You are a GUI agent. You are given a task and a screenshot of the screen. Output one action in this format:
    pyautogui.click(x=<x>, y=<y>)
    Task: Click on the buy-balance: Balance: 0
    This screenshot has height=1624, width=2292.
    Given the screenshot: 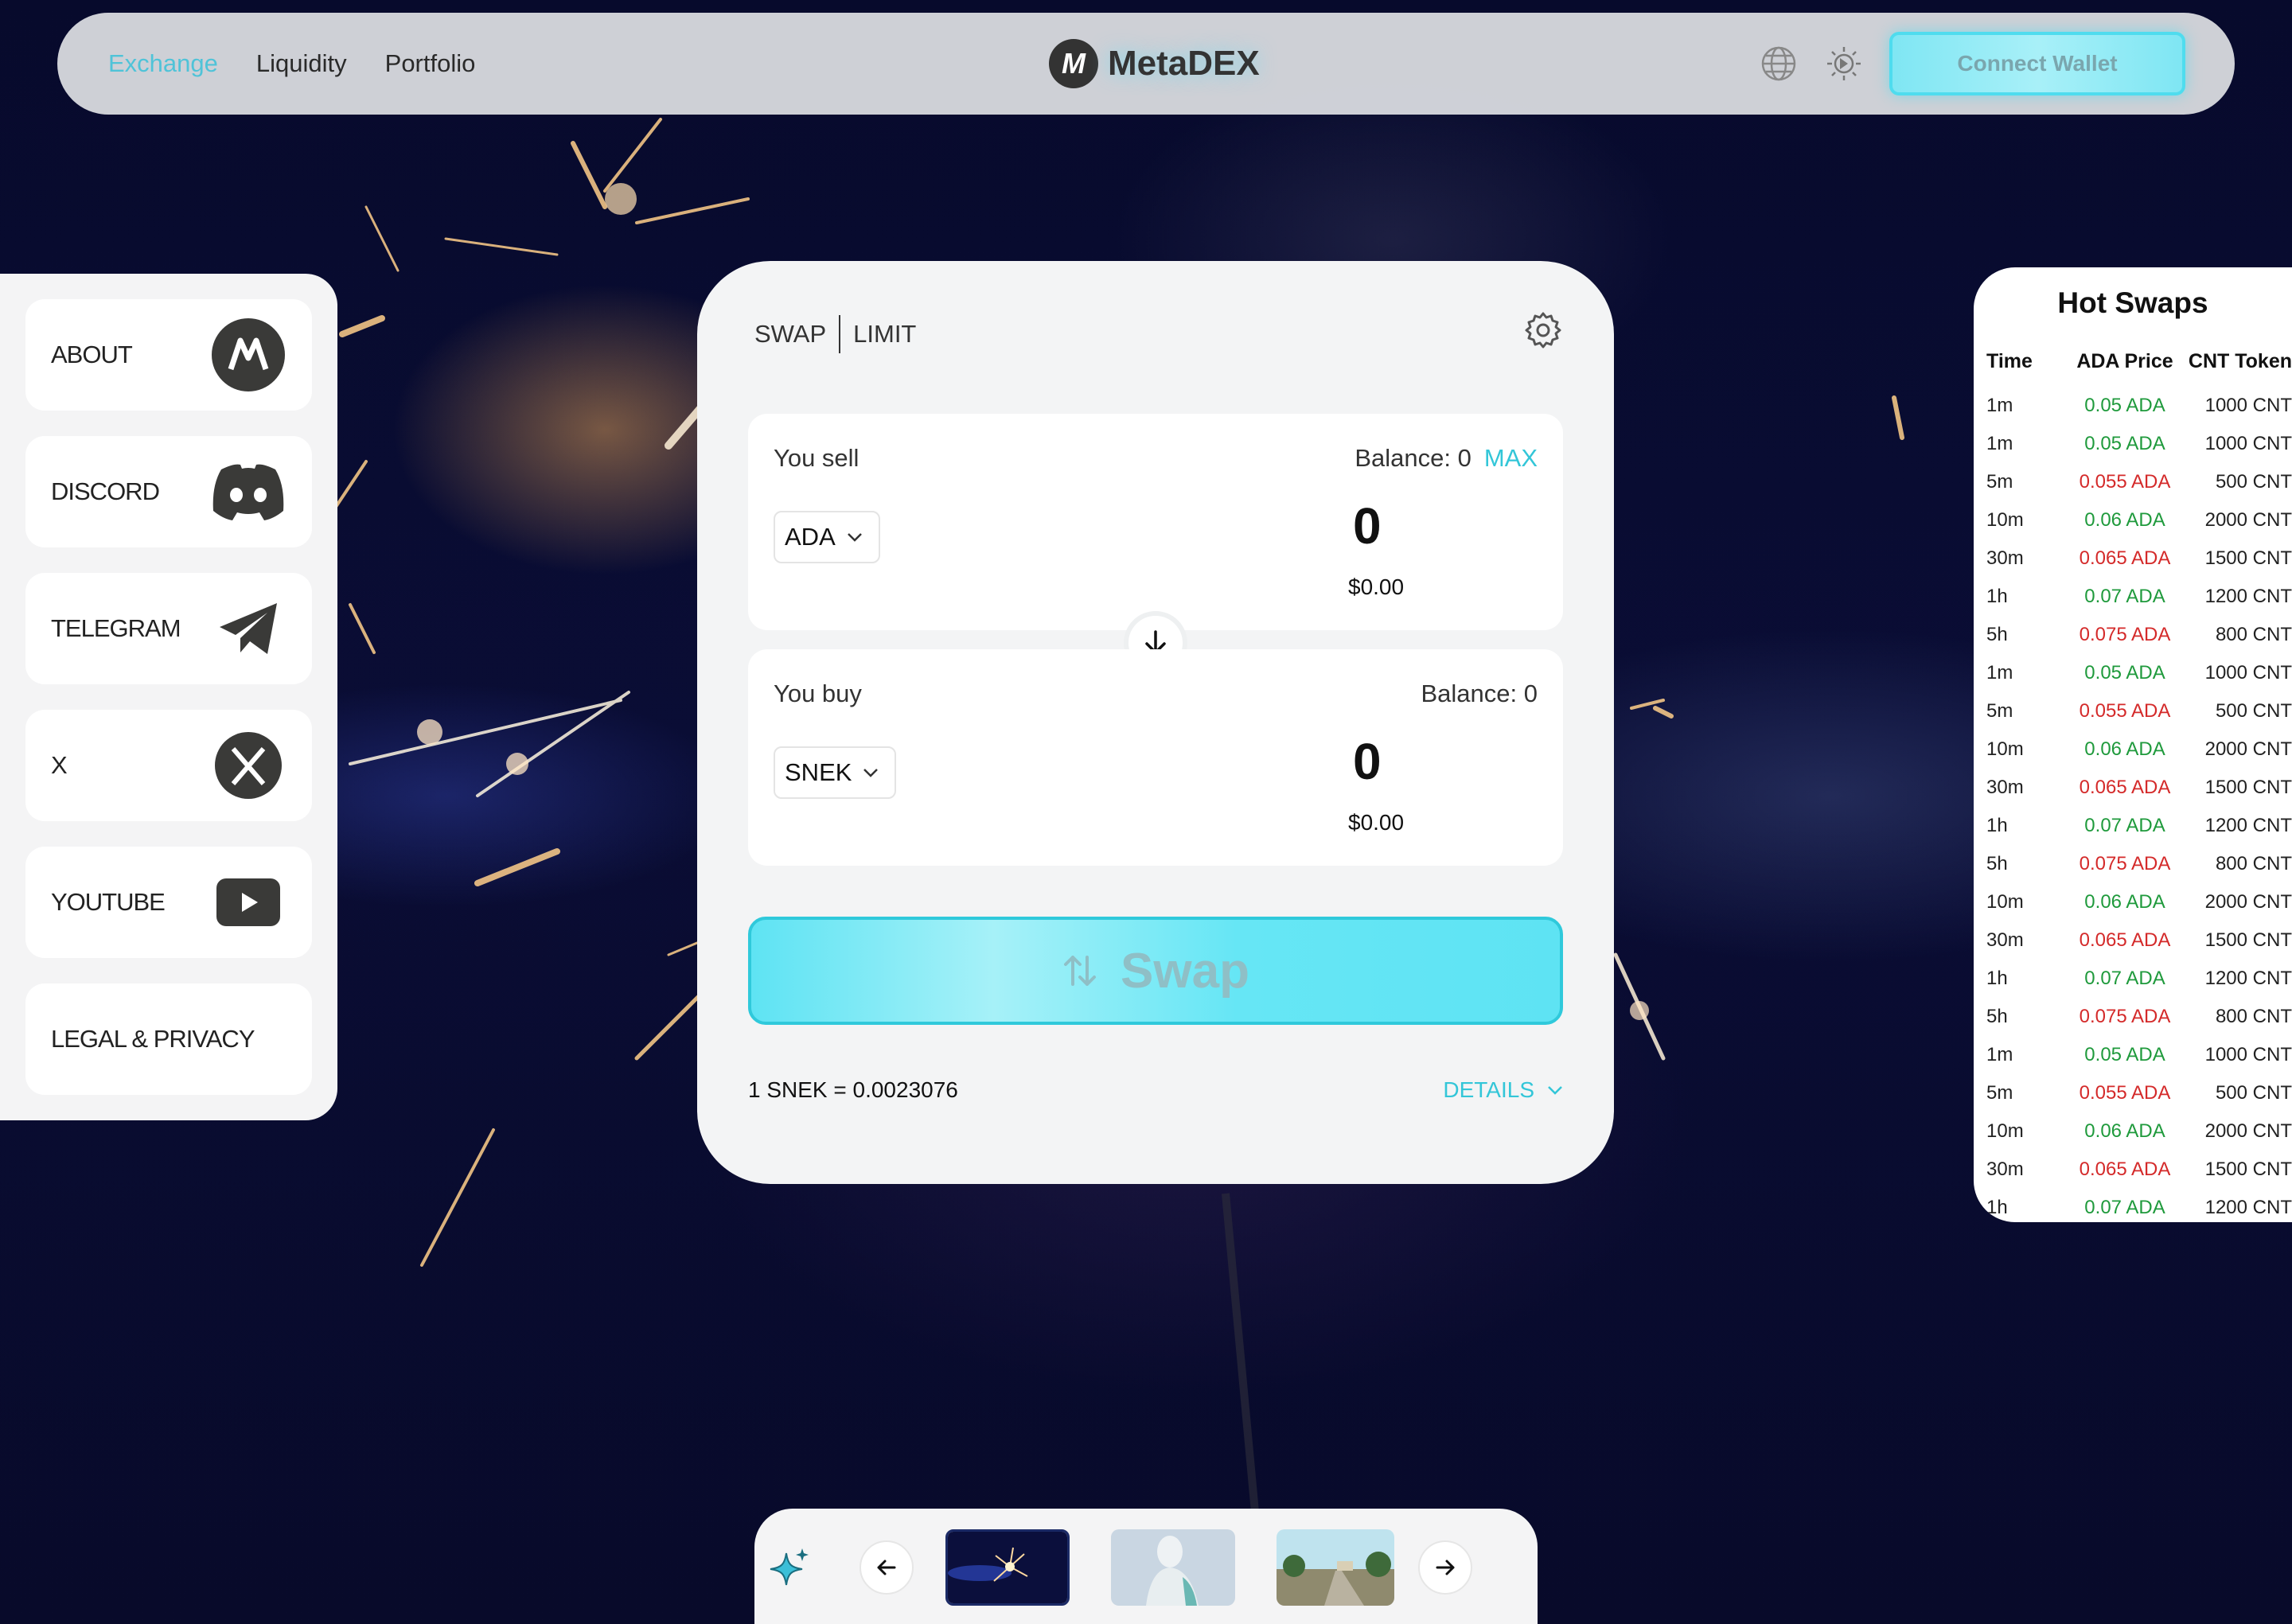 What is the action you would take?
    pyautogui.click(x=1479, y=694)
    